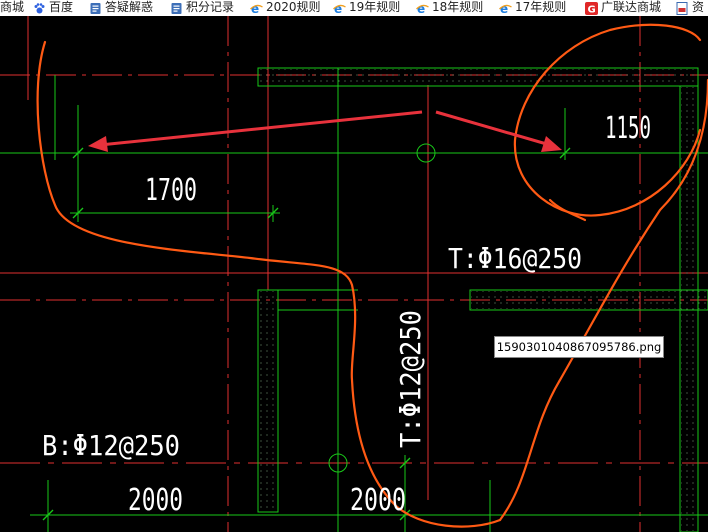 The width and height of the screenshot is (708, 532). I want to click on bookmark-points: 积分记录, so click(202, 8).